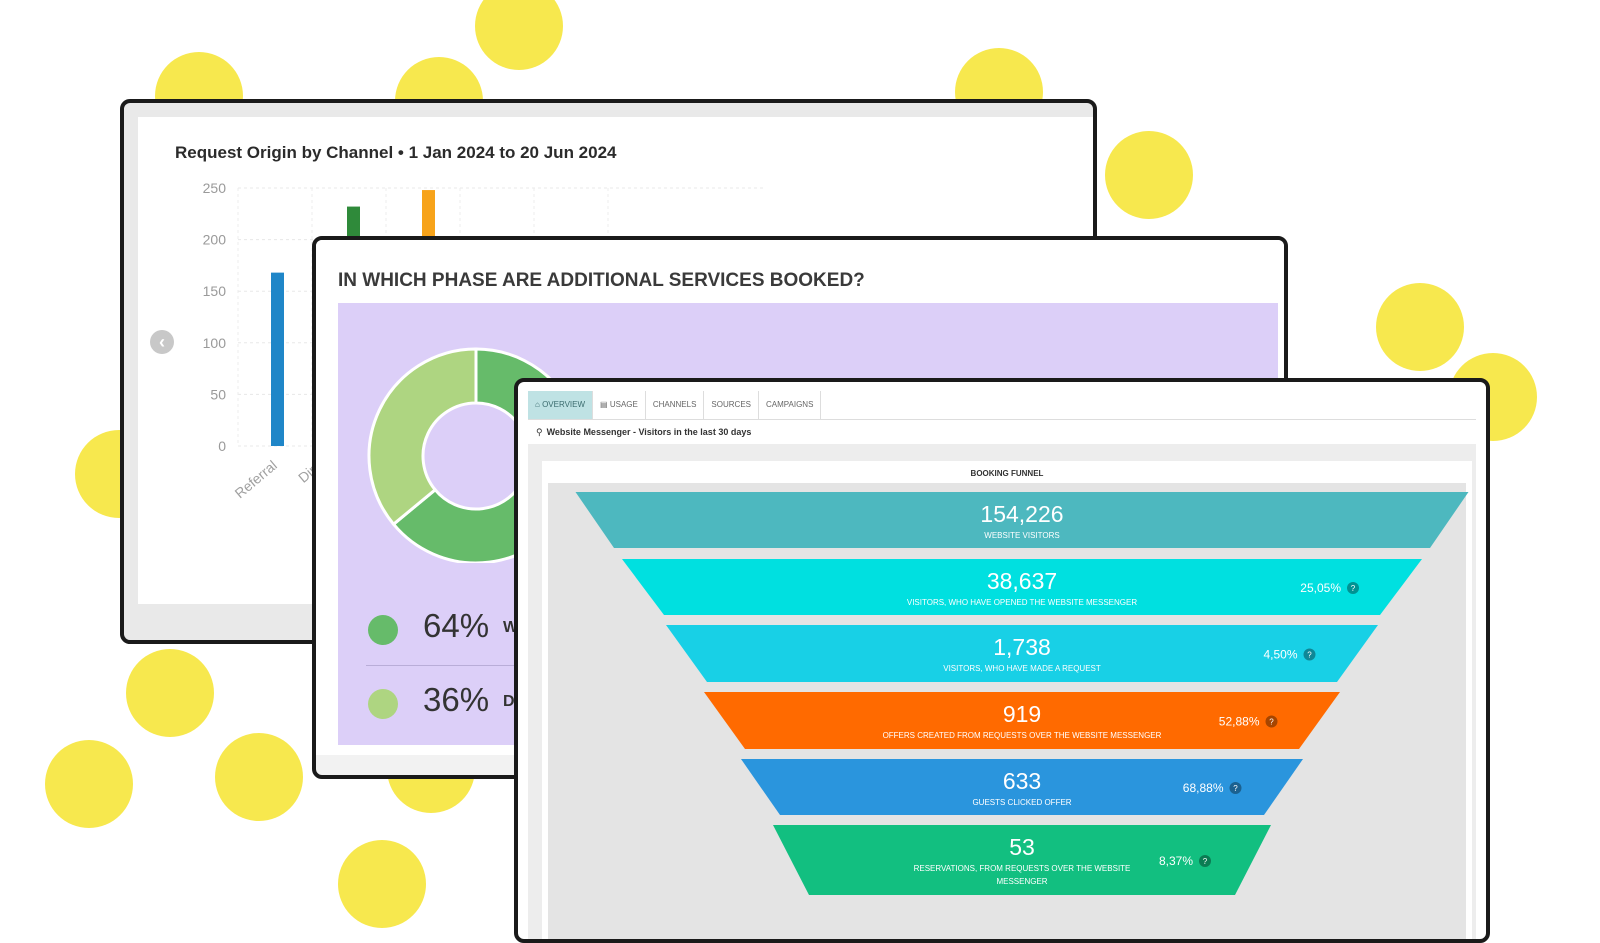 Image resolution: width=1600 pixels, height=943 pixels. What do you see at coordinates (619, 405) in the screenshot?
I see `tab-usage: ▤ Usage` at bounding box center [619, 405].